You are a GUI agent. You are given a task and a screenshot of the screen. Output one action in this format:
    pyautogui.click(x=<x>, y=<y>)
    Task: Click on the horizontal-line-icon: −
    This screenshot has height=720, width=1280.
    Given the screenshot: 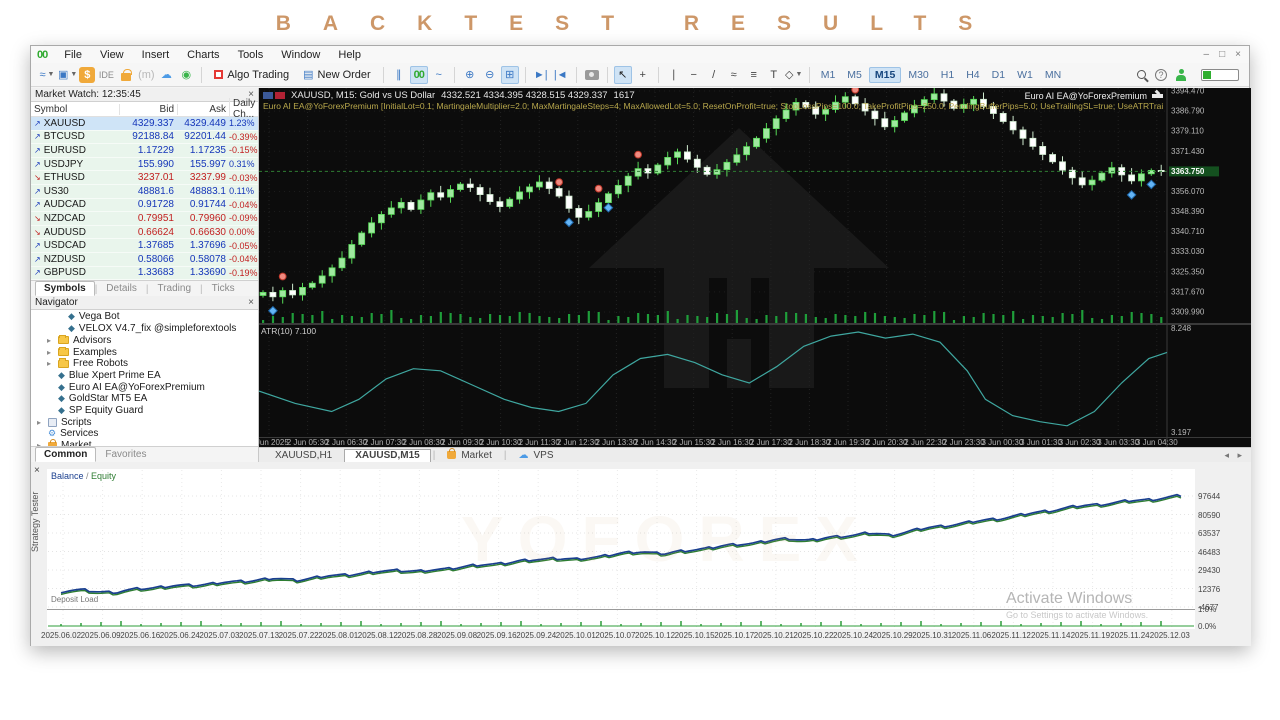 What is the action you would take?
    pyautogui.click(x=694, y=75)
    